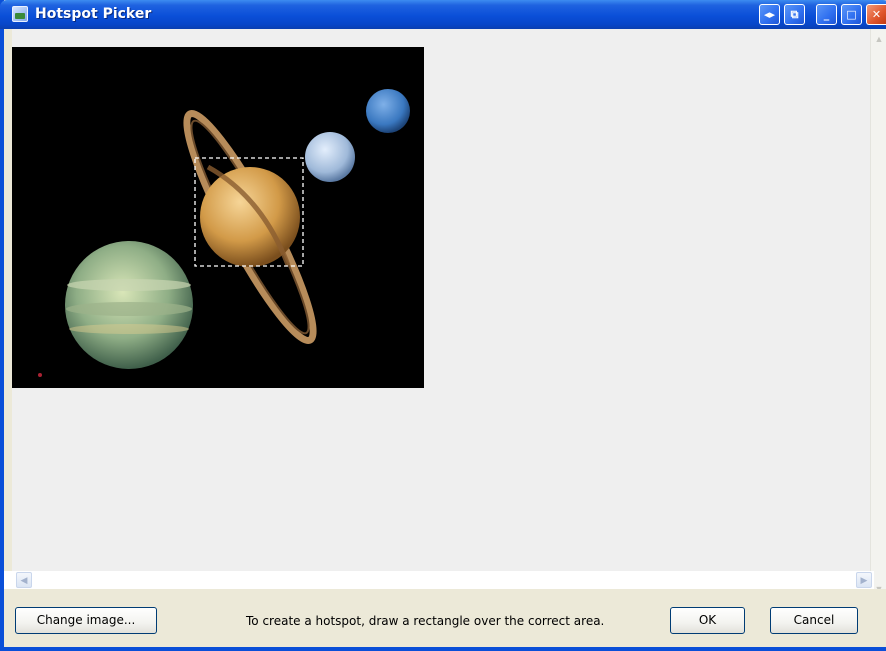 Image resolution: width=886 pixels, height=651 pixels. Describe the element at coordinates (24, 580) in the screenshot. I see `scroll-left-icon: ◀` at that location.